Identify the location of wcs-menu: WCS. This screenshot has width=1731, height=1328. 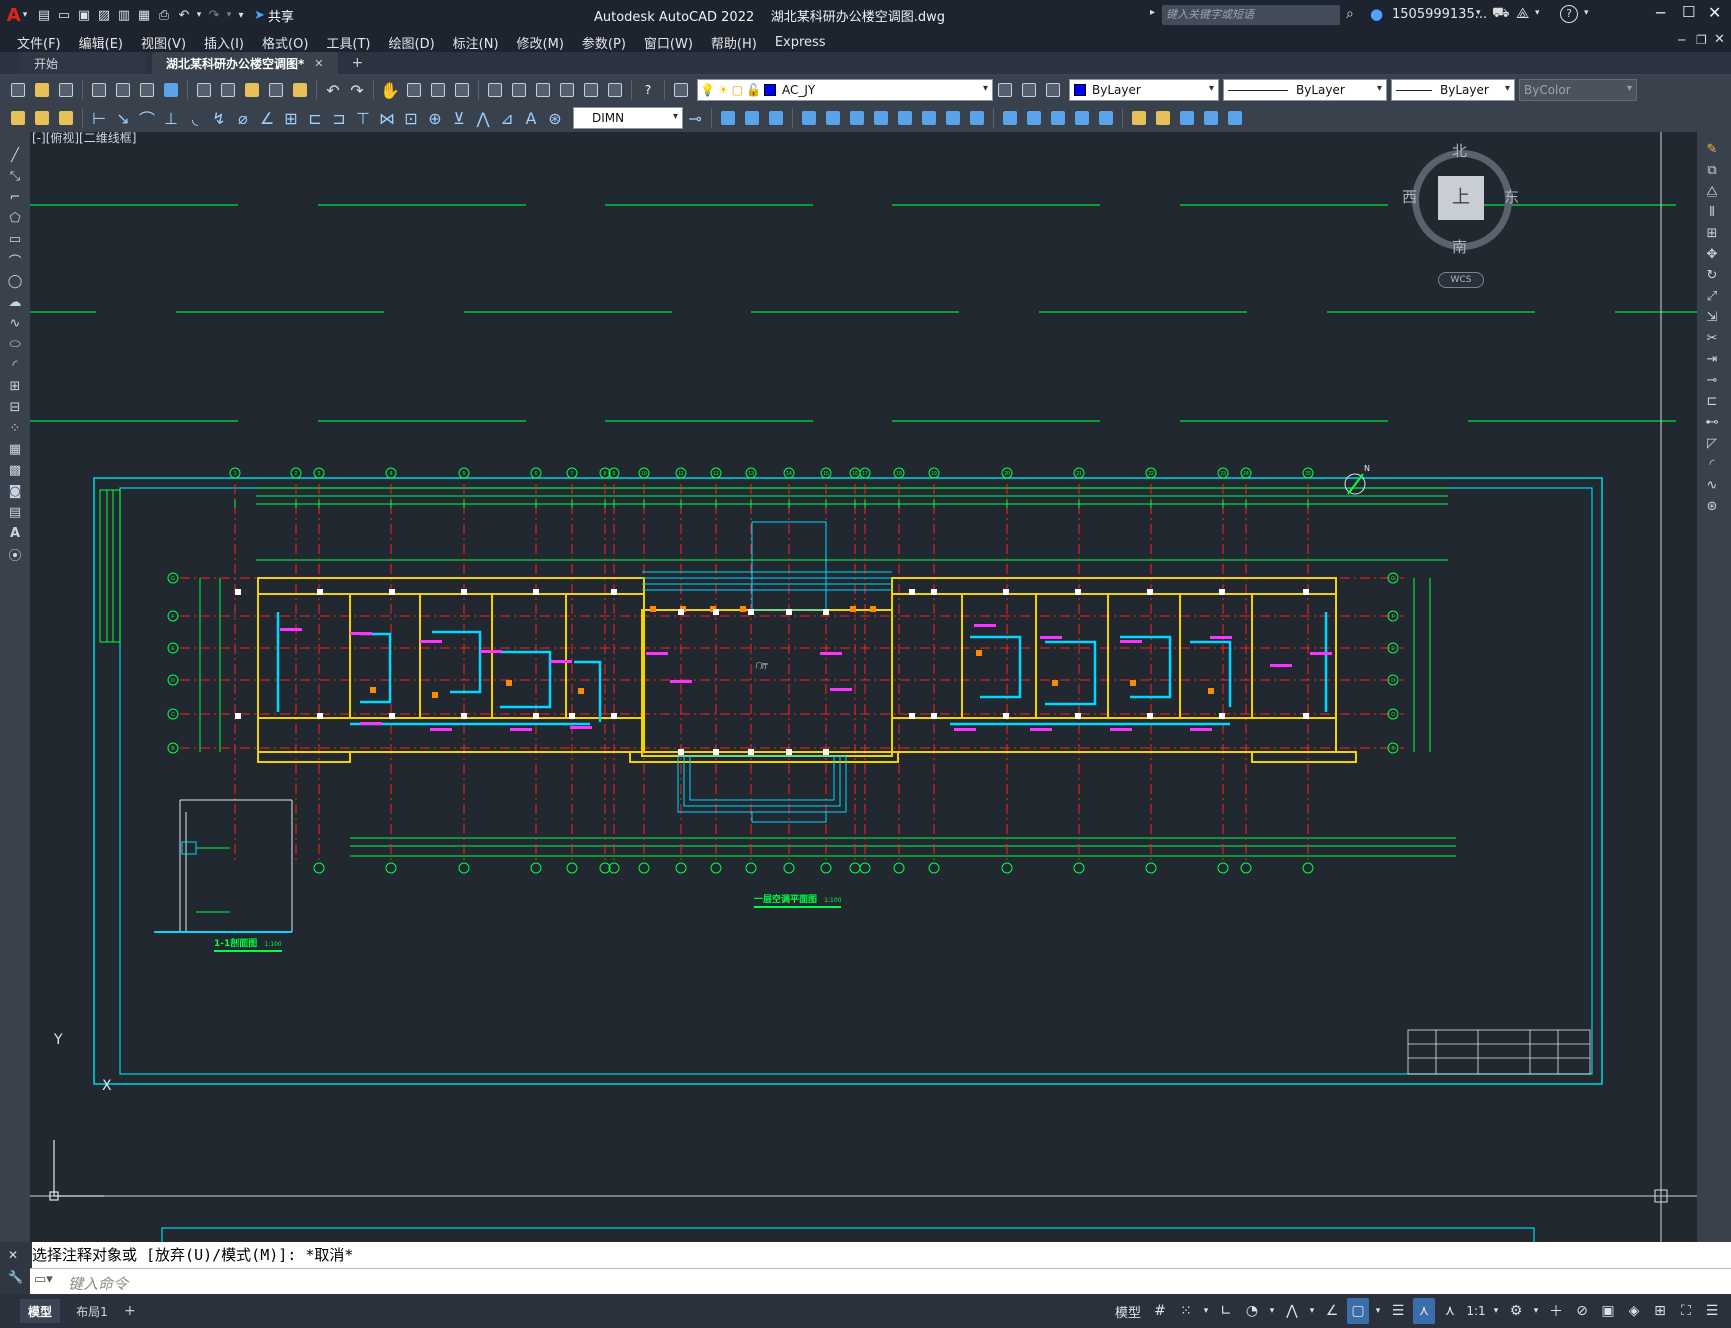
(1461, 280).